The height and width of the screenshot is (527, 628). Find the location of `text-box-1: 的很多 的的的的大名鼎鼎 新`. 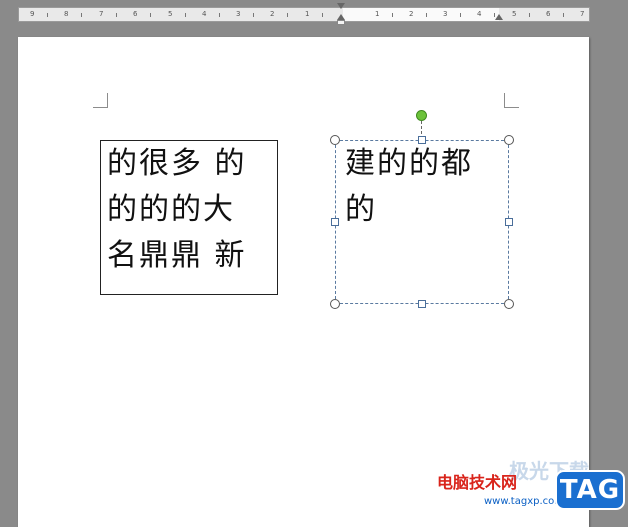

text-box-1: 的很多 的的的的大名鼎鼎 新 is located at coordinates (189, 217).